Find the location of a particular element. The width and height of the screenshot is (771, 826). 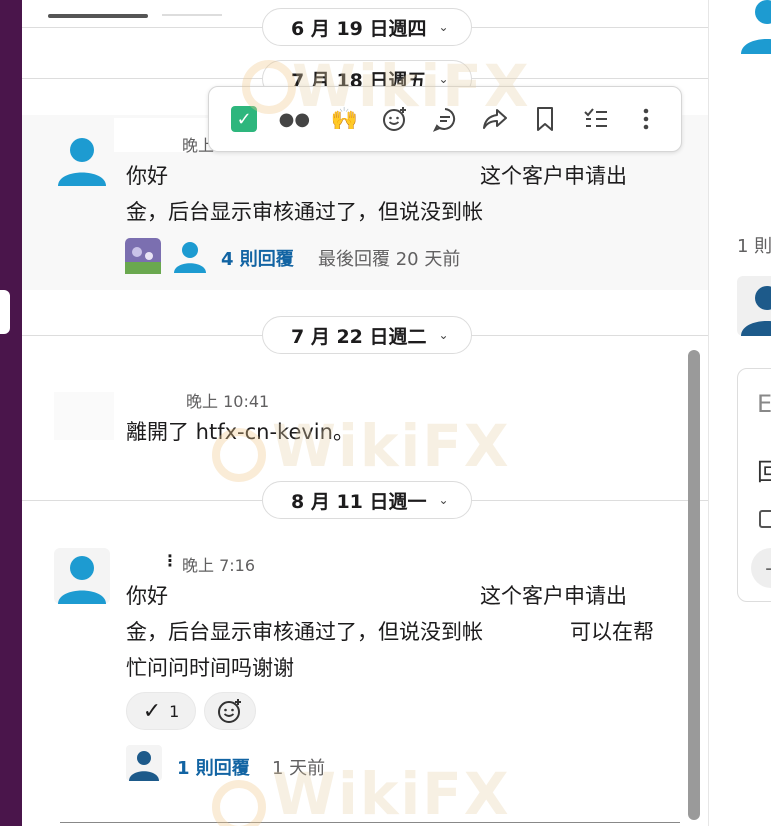

reaction-count: 1 is located at coordinates (174, 711).